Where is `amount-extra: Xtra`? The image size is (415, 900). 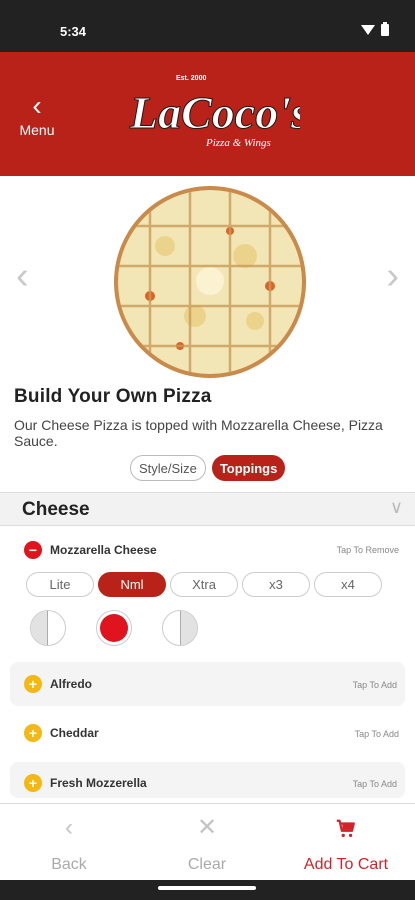
amount-extra: Xtra is located at coordinates (204, 584).